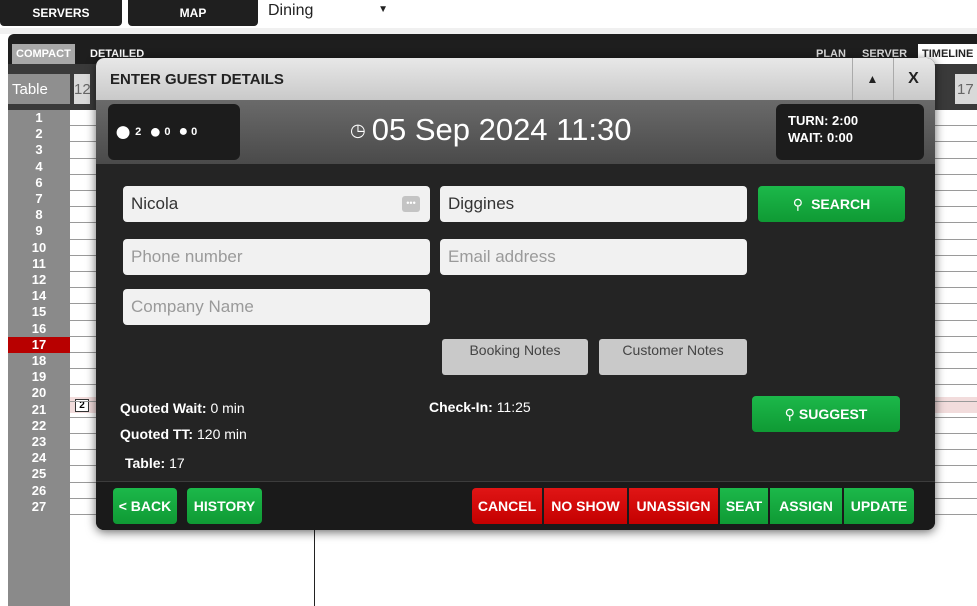 This screenshot has height=606, width=977. Describe the element at coordinates (823, 120) in the screenshot. I see `turn-text: TURN: 2:00` at that location.